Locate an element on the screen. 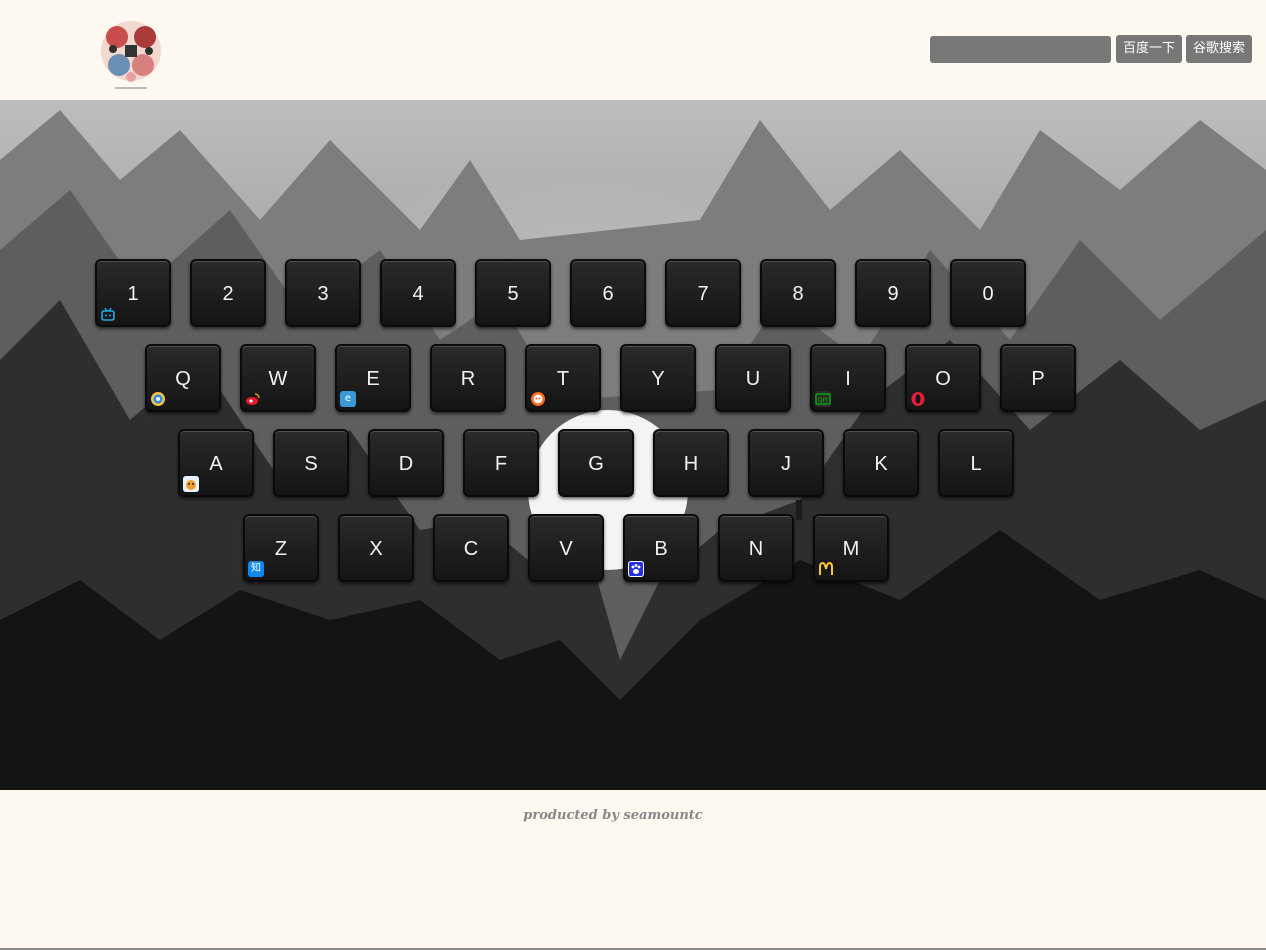 The width and height of the screenshot is (1266, 950). key-x: X is located at coordinates (376, 548).